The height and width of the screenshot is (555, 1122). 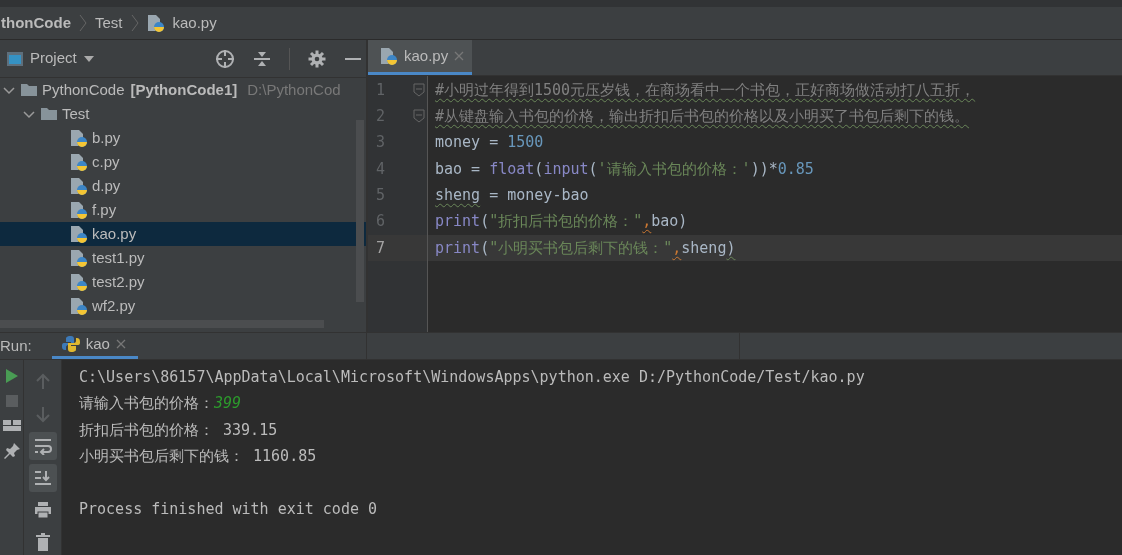 What do you see at coordinates (360, 211) in the screenshot?
I see `scrollbar` at bounding box center [360, 211].